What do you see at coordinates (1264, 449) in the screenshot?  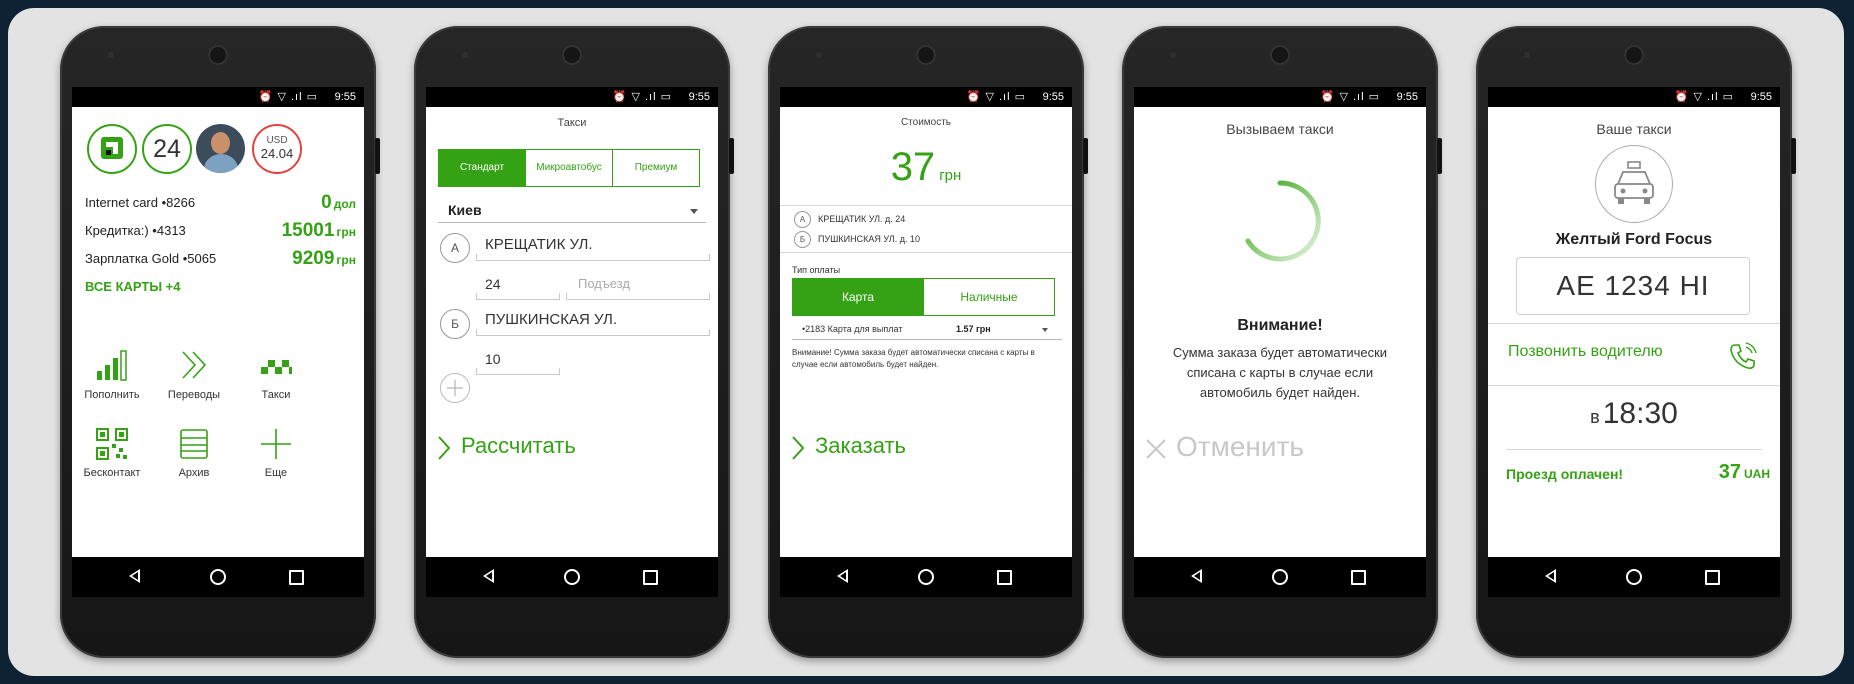 I see `cancel-button: Отменить` at bounding box center [1264, 449].